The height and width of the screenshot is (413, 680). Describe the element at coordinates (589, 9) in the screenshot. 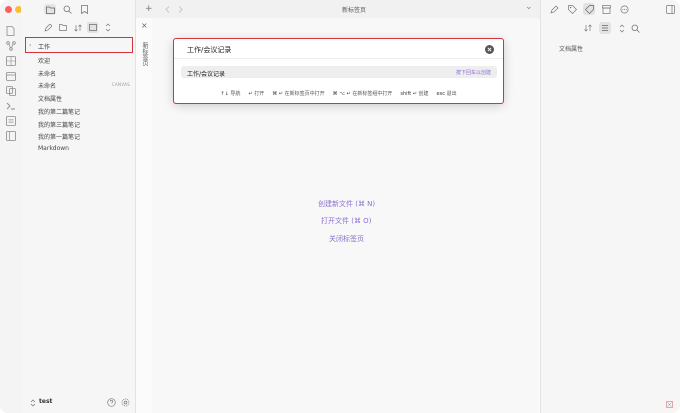

I see `properties-icon` at that location.